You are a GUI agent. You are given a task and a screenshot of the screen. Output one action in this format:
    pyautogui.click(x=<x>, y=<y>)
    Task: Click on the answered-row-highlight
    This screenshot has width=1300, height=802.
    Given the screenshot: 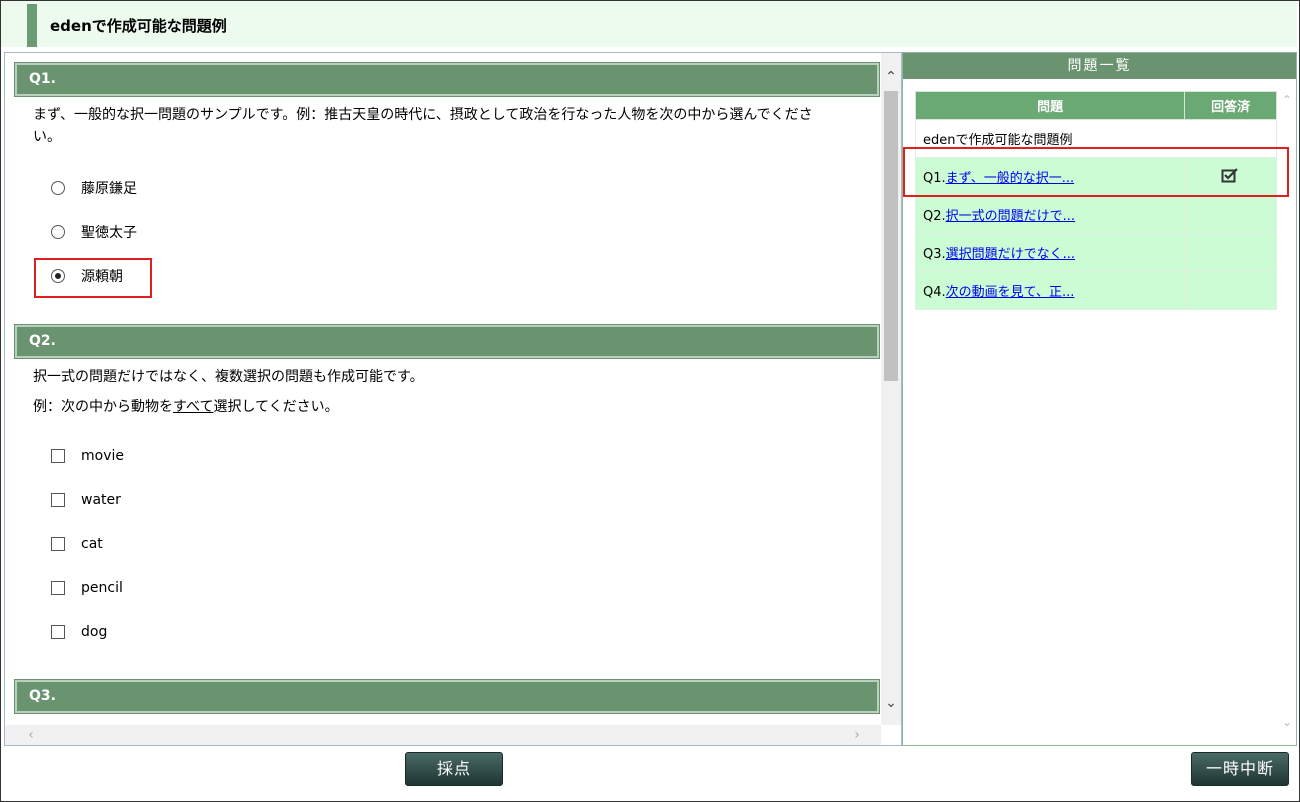 What is the action you would take?
    pyautogui.click(x=1096, y=172)
    